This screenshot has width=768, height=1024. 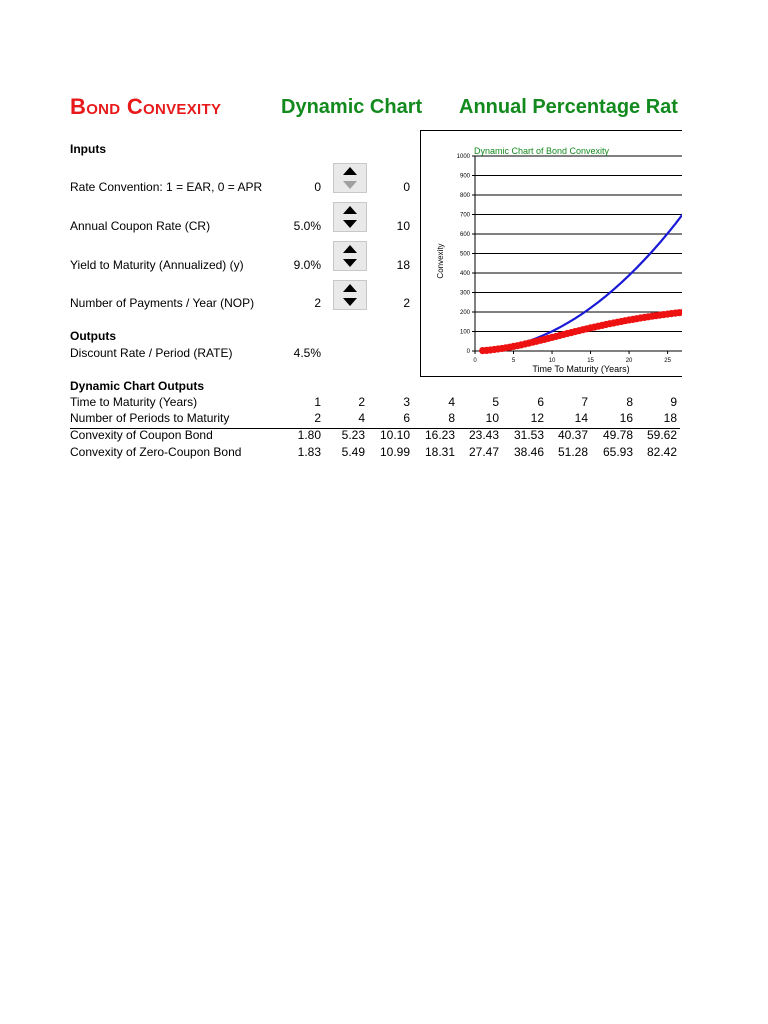 I want to click on nop-spinner, so click(x=350, y=295).